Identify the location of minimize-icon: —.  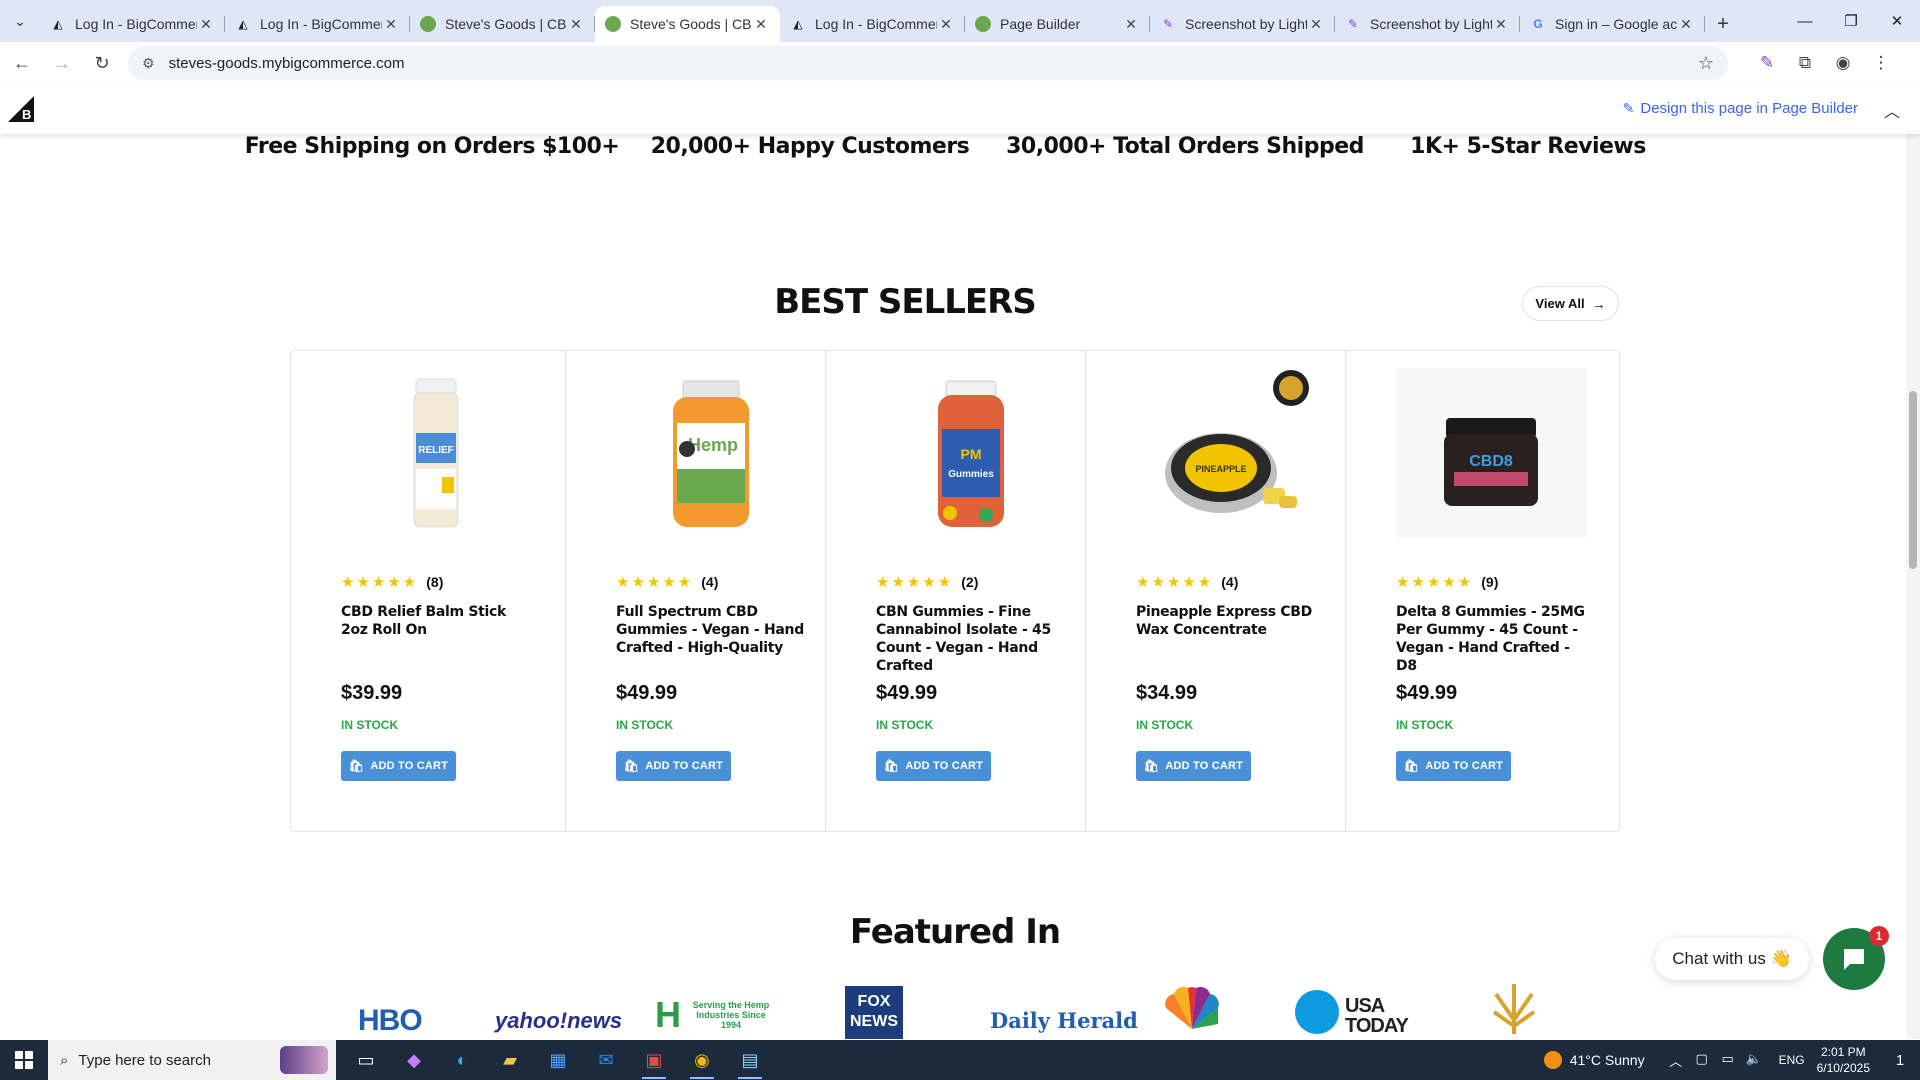
(1805, 21).